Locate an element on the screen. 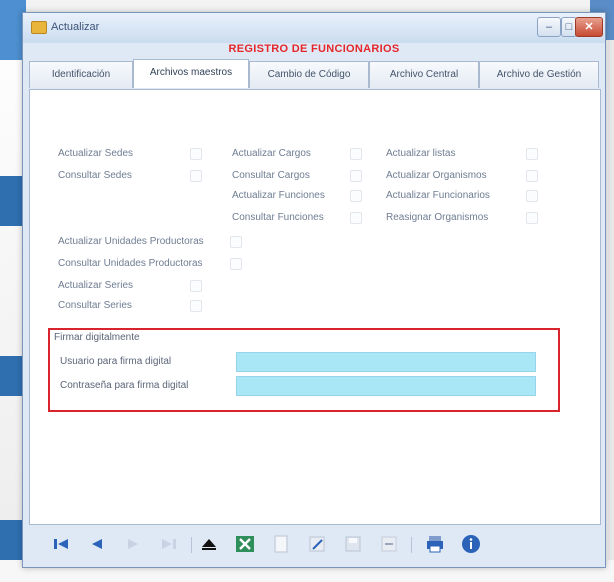  permission-label: Actualizar Sedes is located at coordinates (96, 153).